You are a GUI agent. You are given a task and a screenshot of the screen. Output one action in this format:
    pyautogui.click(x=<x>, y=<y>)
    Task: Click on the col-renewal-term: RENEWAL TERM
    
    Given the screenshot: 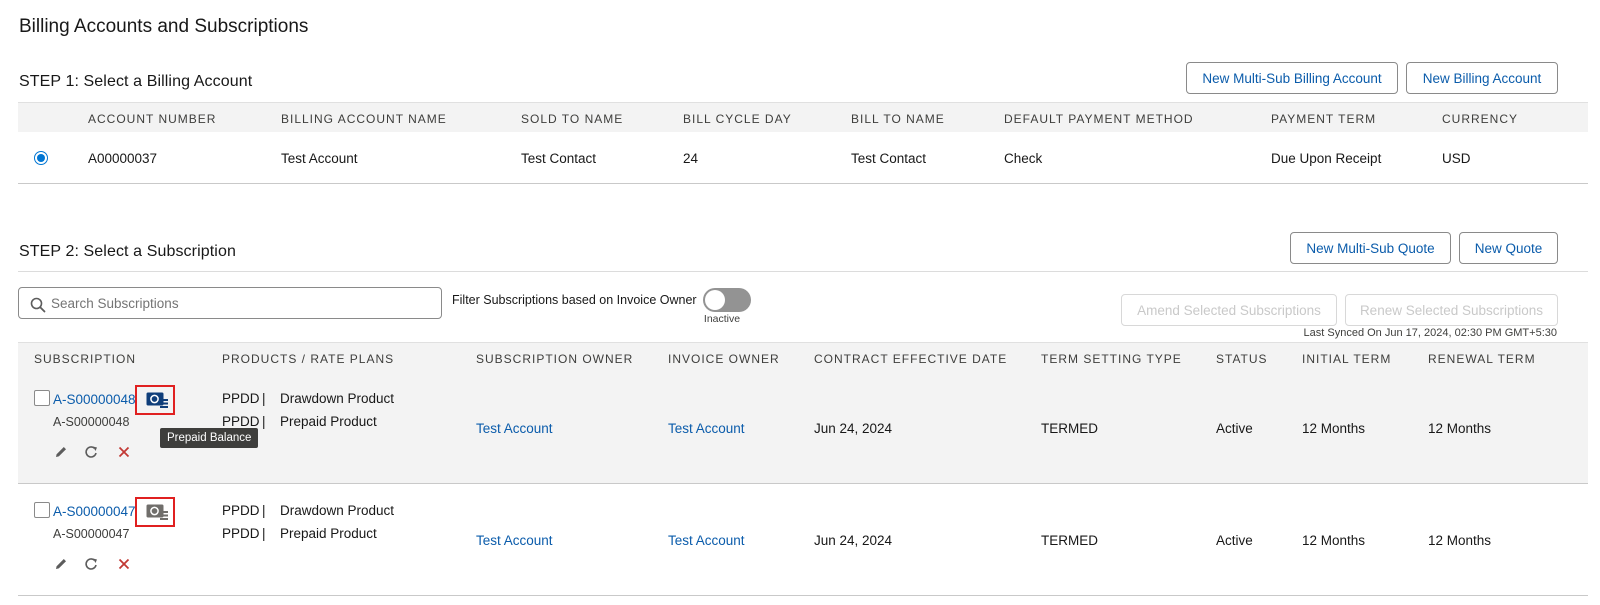 What is the action you would take?
    pyautogui.click(x=1482, y=359)
    